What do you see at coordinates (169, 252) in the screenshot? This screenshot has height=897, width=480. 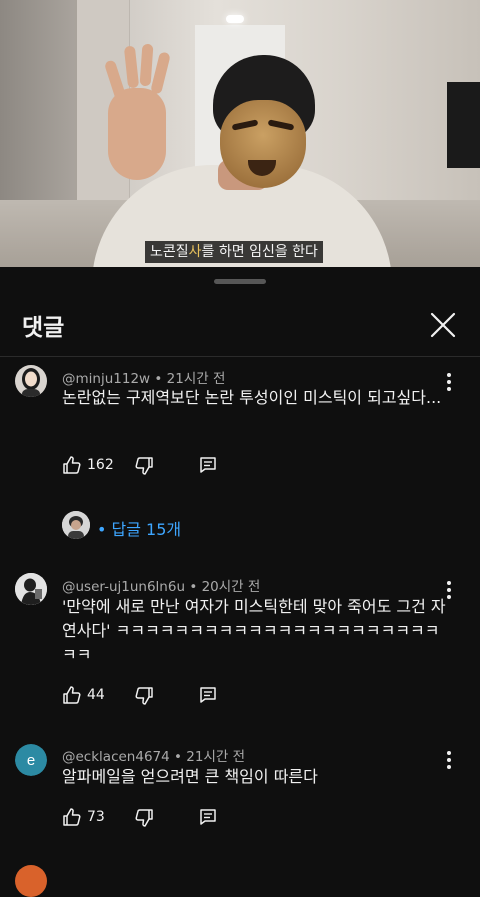 I see `caption-text-pre: 노콘질` at bounding box center [169, 252].